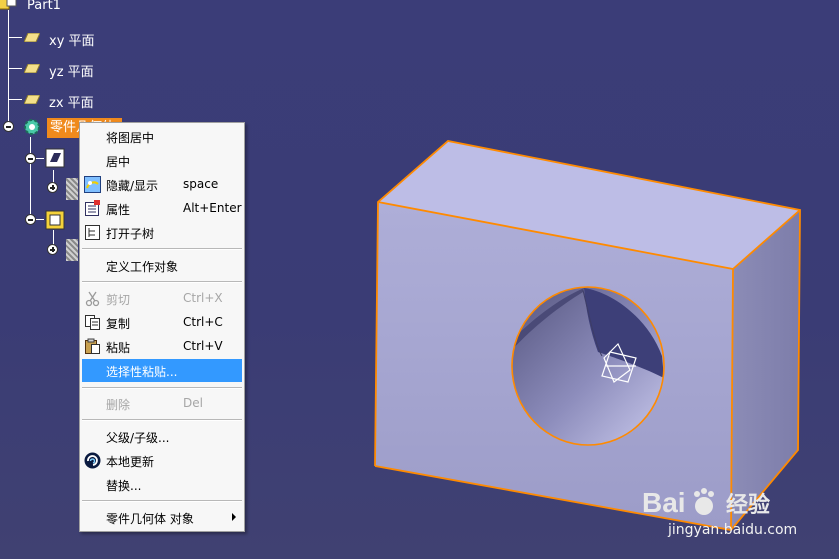 This screenshot has width=839, height=559. Describe the element at coordinates (162, 298) in the screenshot. I see `menu-item-cut: 剪切 Ctrl+X` at that location.